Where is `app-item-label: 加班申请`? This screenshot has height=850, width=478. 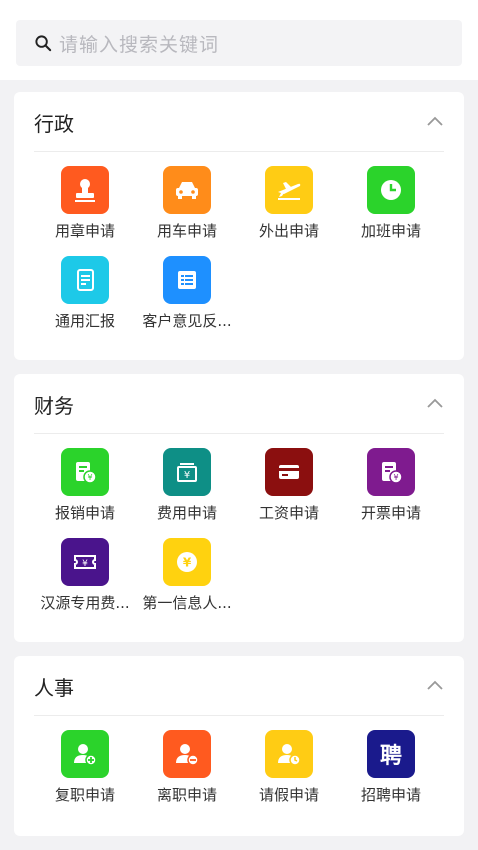 app-item-label: 加班申请 is located at coordinates (390, 231).